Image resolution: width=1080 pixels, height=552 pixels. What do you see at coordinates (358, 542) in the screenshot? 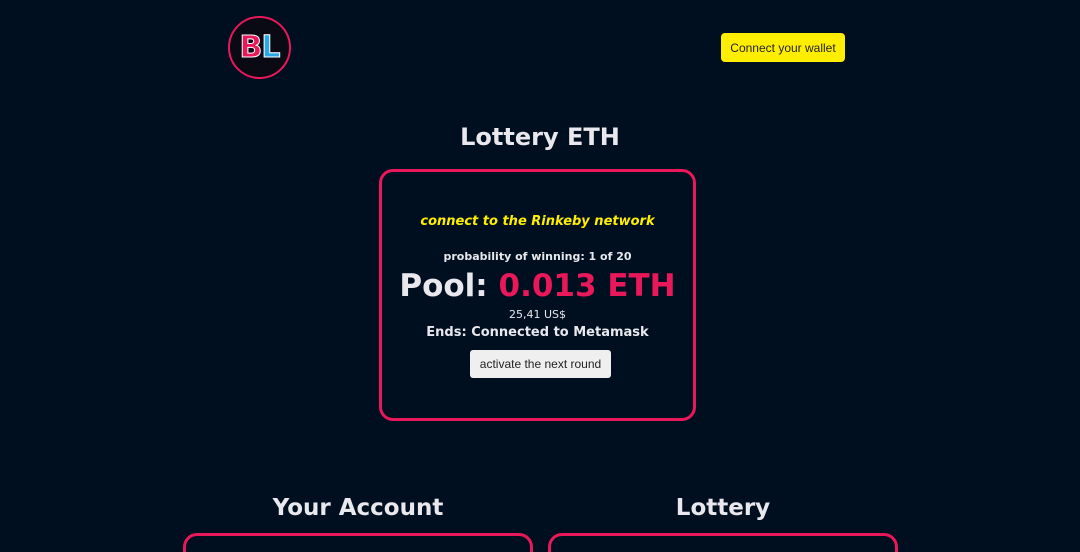
I see `account-card` at bounding box center [358, 542].